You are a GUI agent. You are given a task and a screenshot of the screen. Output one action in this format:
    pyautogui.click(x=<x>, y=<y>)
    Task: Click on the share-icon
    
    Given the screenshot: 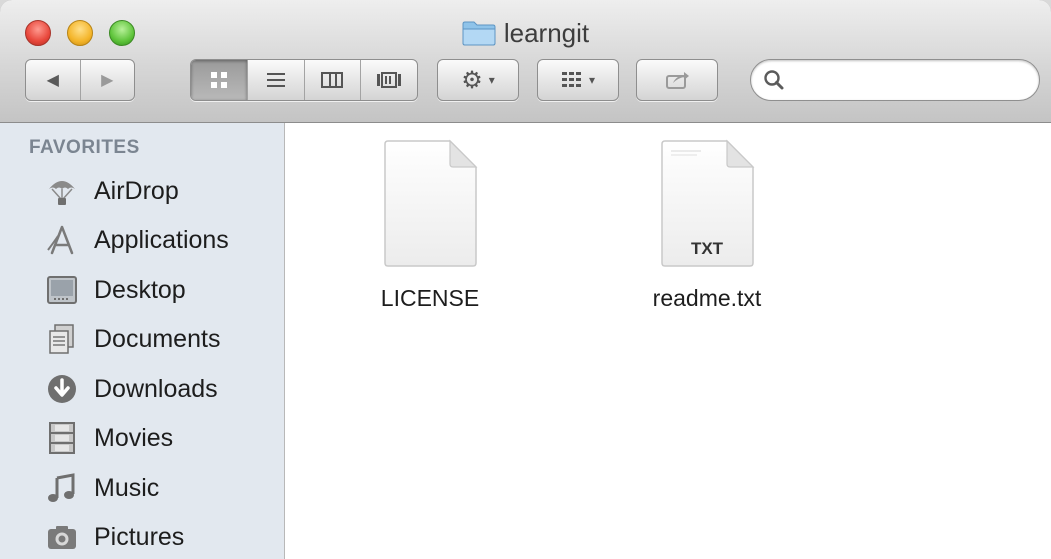 What is the action you would take?
    pyautogui.click(x=677, y=80)
    